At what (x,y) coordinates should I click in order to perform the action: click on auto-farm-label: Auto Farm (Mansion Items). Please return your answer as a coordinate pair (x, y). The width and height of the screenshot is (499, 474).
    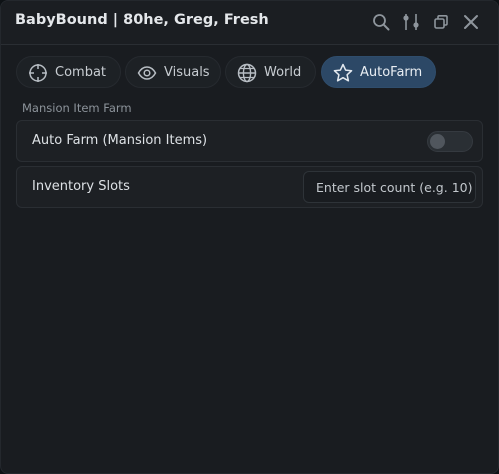
    Looking at the image, I should click on (120, 140).